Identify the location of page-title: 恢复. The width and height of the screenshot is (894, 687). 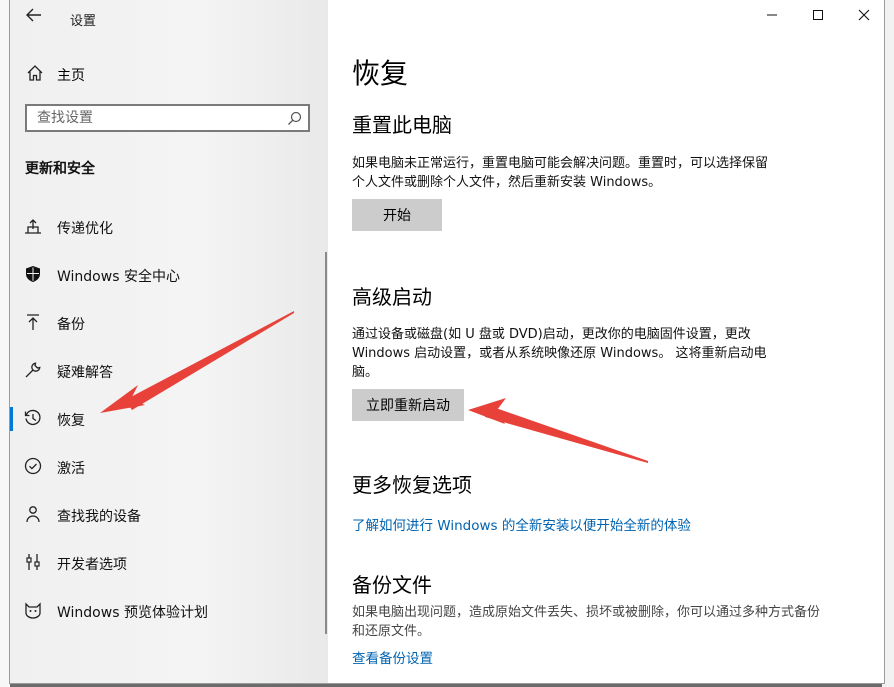
(380, 73).